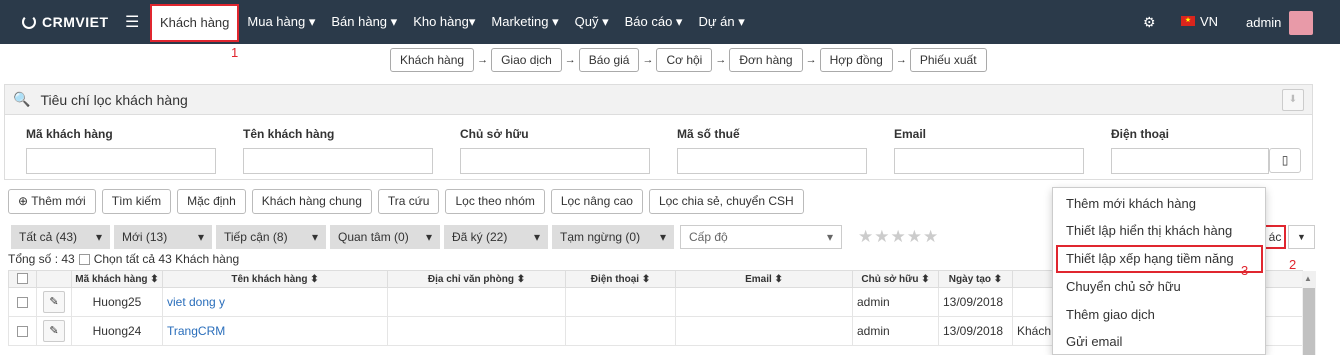 The image size is (1340, 355). What do you see at coordinates (1123, 286) in the screenshot?
I see `menu-item-change-owner: Chuyển chủ sở hữu` at bounding box center [1123, 286].